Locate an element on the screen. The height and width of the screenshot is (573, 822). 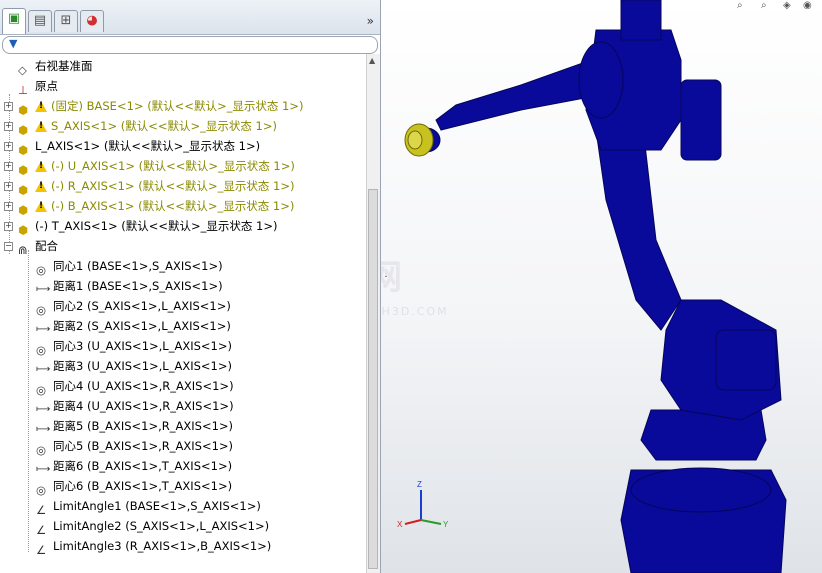
mate-item-label: 同心1 (BASE<1>,S_AXIS<1>) is located at coordinates (138, 266).